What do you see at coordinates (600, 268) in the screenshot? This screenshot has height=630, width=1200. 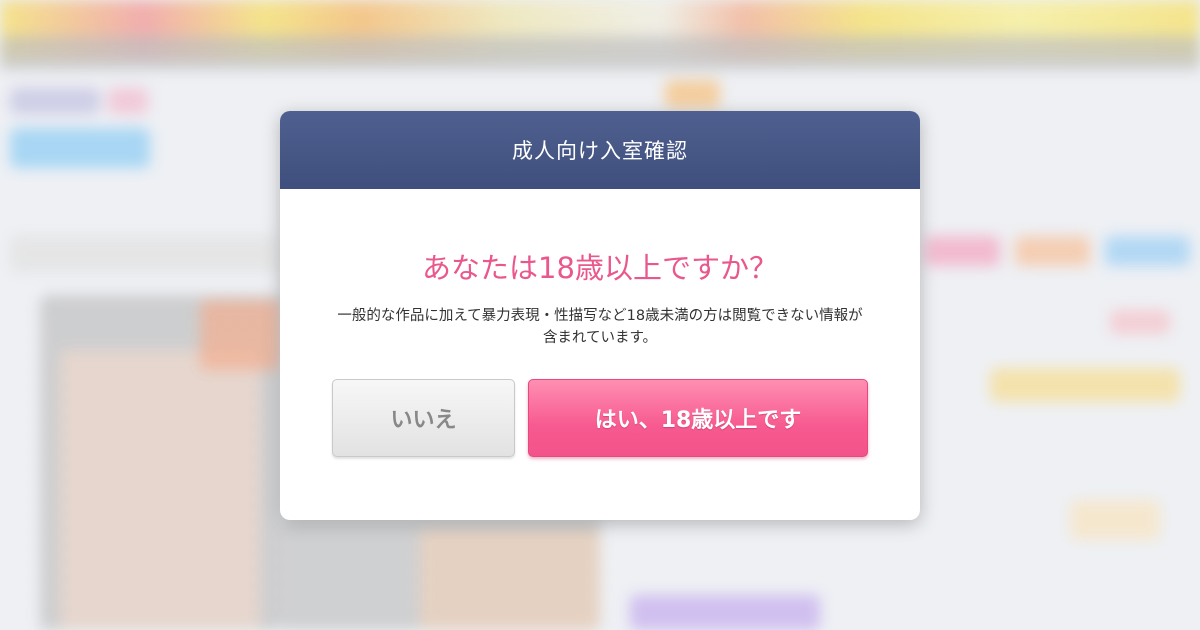 I see `age-question: あなたは18歳以上ですか？` at bounding box center [600, 268].